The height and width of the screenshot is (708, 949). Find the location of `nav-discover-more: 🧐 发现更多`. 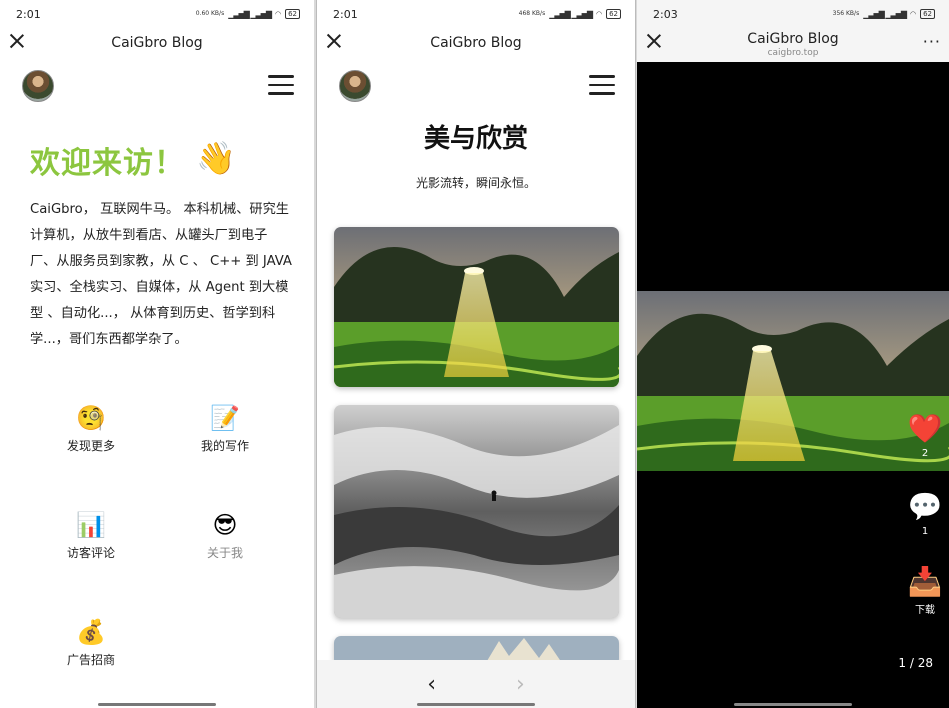

nav-discover-more: 🧐 发现更多 is located at coordinates (91, 428).